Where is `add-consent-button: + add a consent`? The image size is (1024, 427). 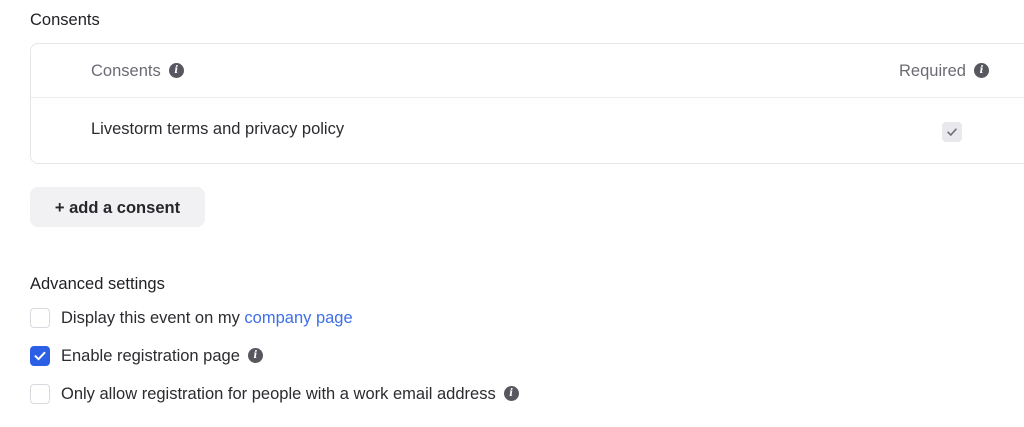 add-consent-button: + add a consent is located at coordinates (117, 207).